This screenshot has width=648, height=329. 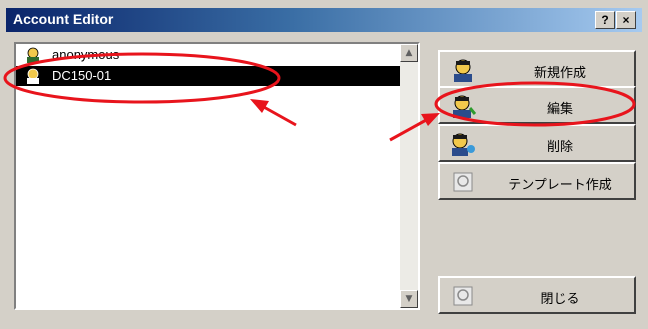 I want to click on list-item-label: DC150-01, so click(x=82, y=75).